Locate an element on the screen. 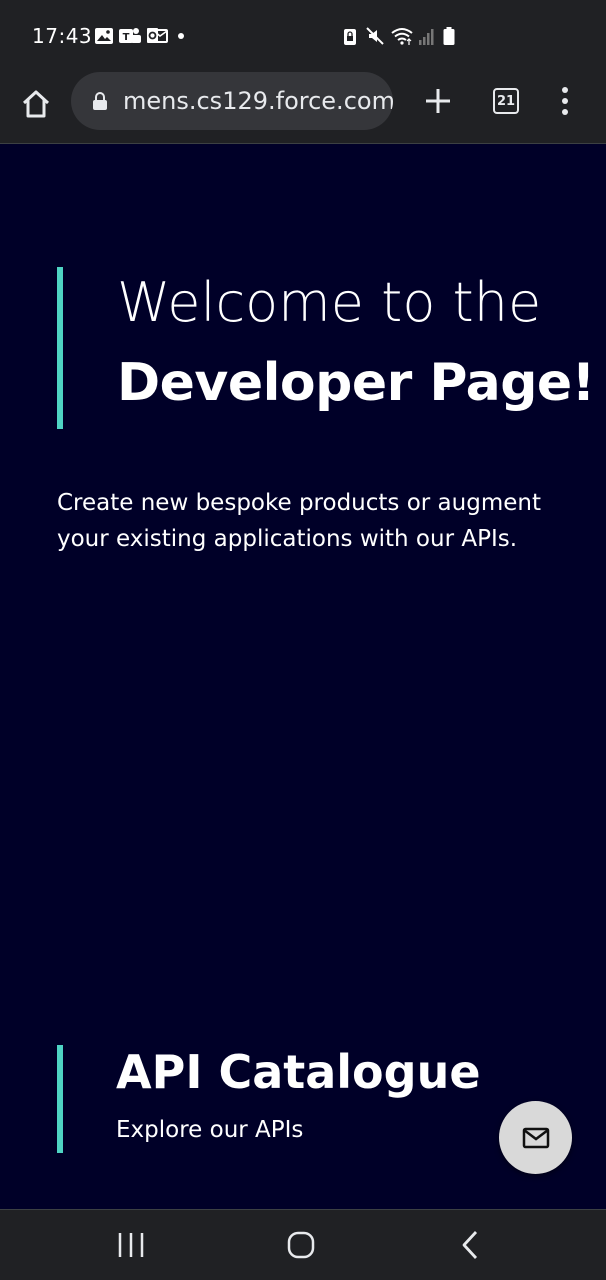 This screenshot has width=606, height=1280. home-icon is located at coordinates (36, 104).